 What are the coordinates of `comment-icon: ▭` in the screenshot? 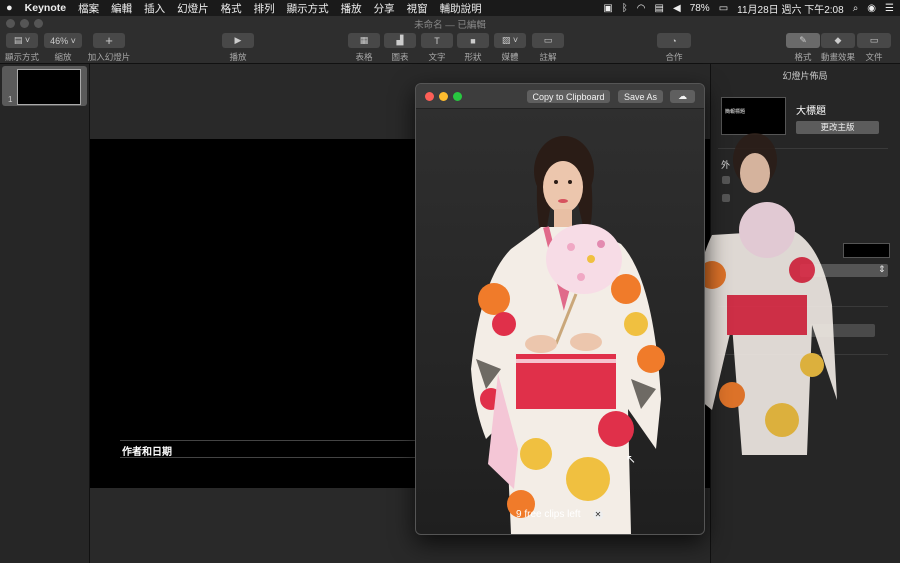 It's located at (548, 40).